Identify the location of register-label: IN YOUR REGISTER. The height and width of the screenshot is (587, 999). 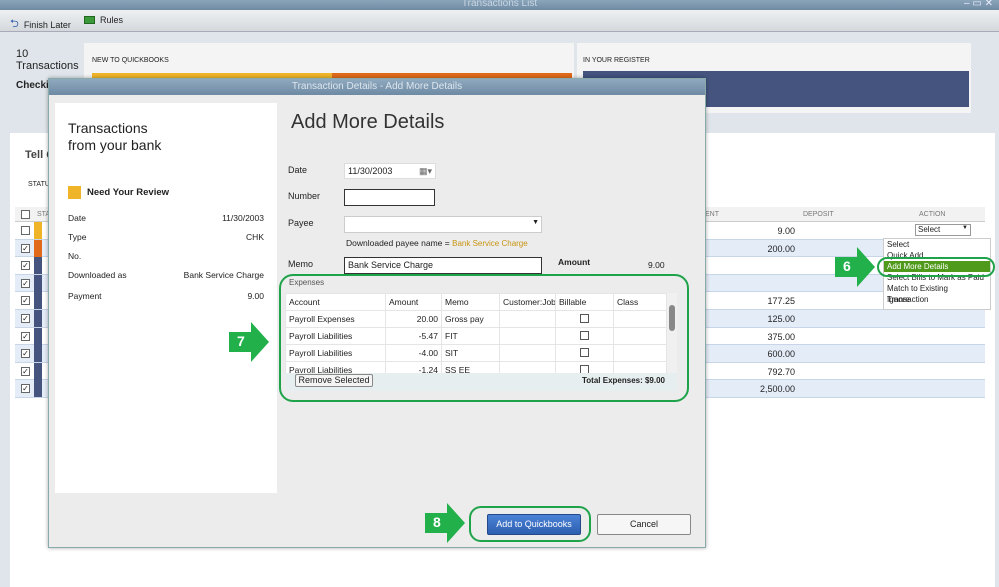
(616, 60).